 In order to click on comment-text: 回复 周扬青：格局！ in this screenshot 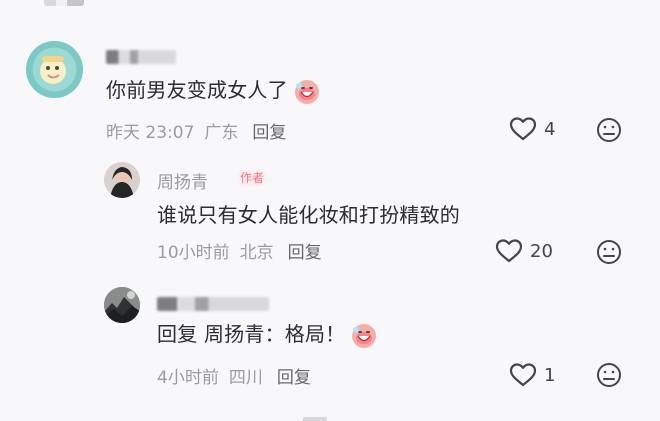, I will do `click(267, 335)`.